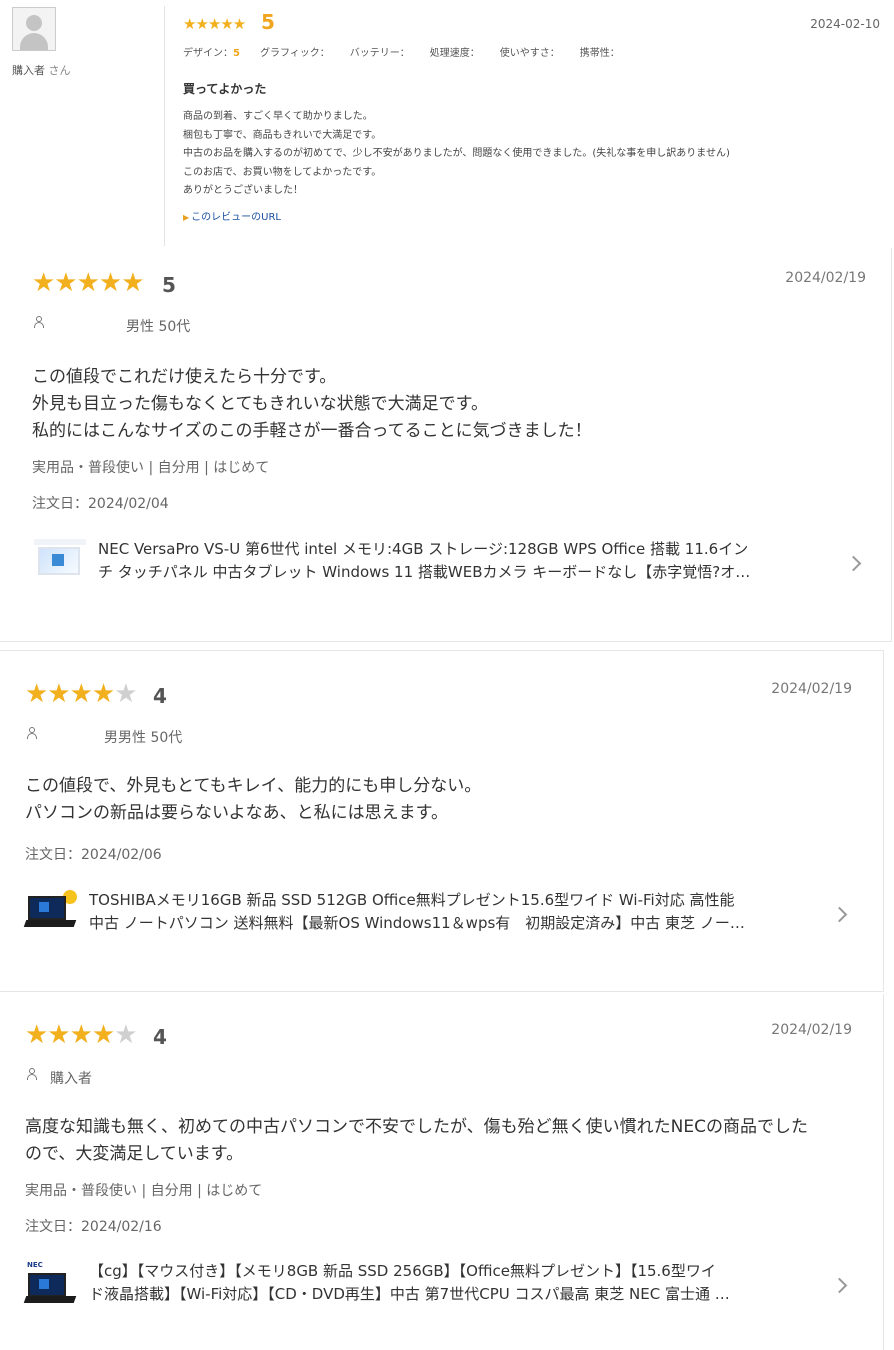 This screenshot has width=894, height=1350. What do you see at coordinates (294, 53) in the screenshot?
I see `attr-graphic: グラフィック：` at bounding box center [294, 53].